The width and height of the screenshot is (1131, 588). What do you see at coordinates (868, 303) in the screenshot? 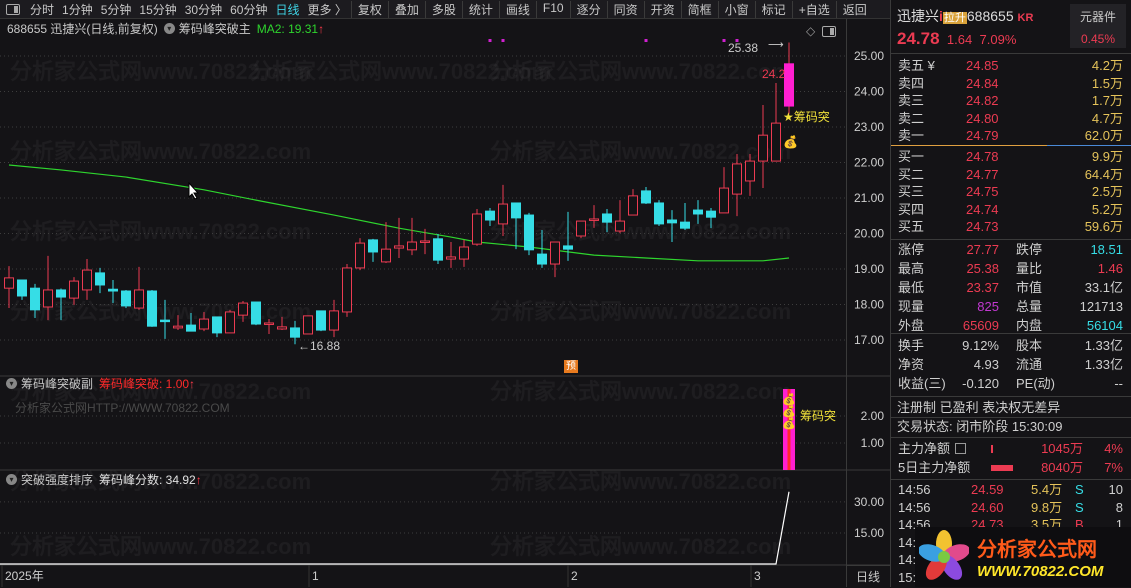
I see `price-axis` at bounding box center [868, 303].